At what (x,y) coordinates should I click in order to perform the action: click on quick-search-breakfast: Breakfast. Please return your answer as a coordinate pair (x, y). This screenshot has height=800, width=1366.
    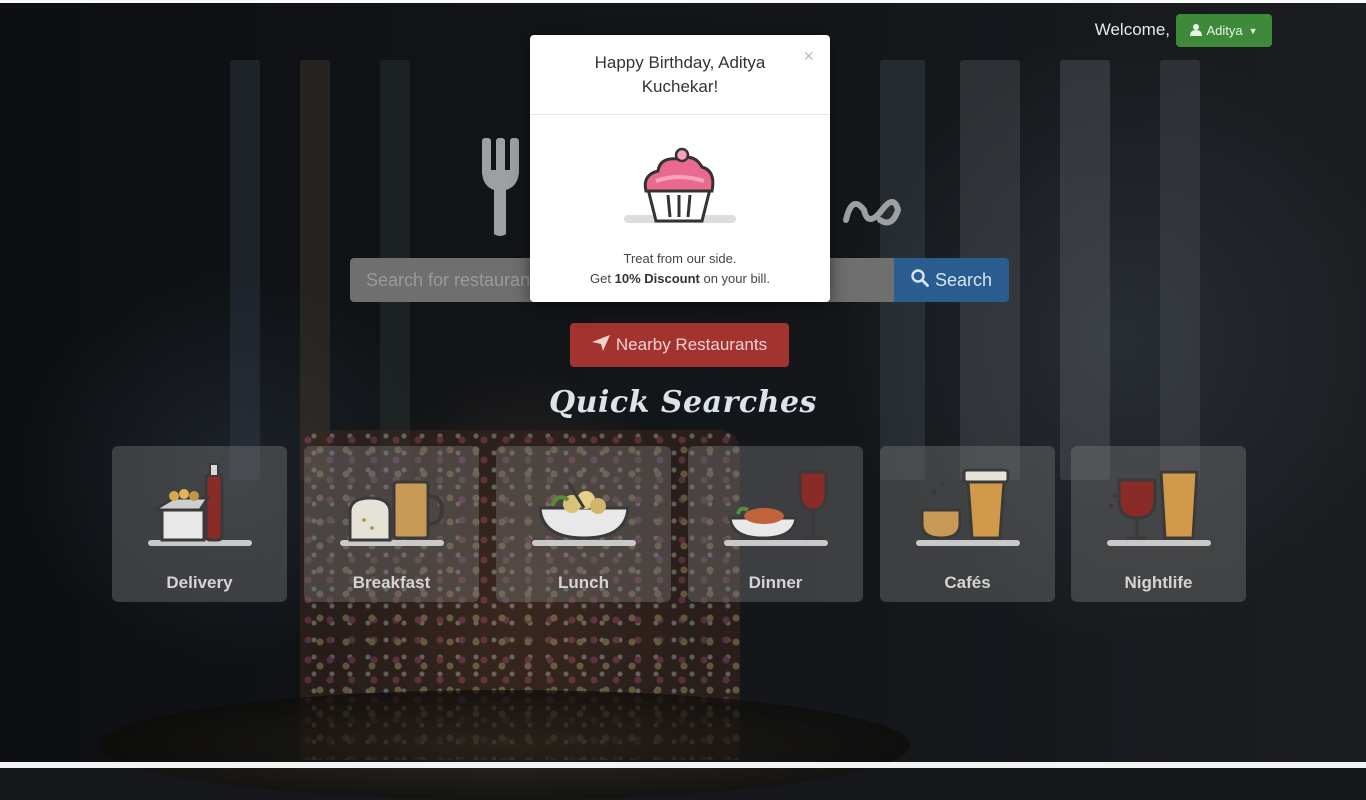
    Looking at the image, I should click on (391, 524).